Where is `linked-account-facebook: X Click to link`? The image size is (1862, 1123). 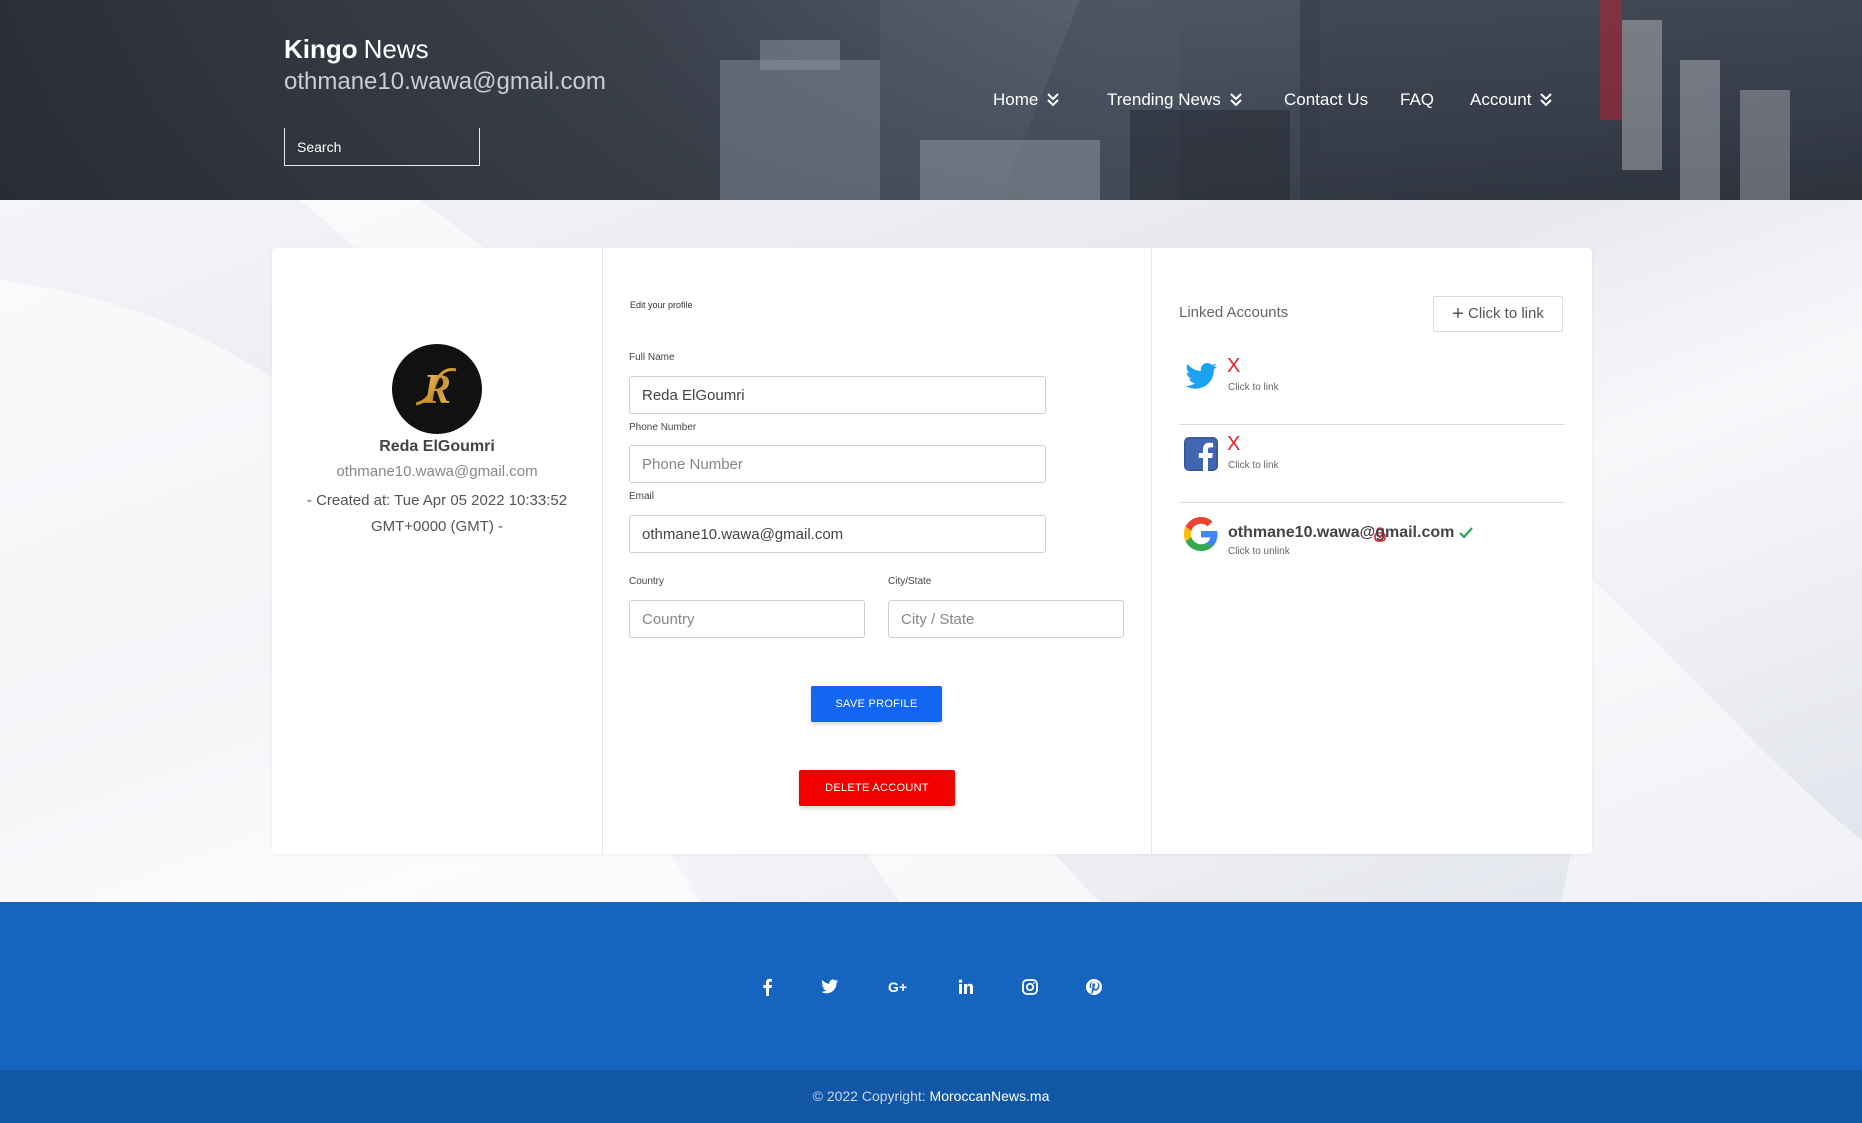 linked-account-facebook: X Click to link is located at coordinates (1372, 463).